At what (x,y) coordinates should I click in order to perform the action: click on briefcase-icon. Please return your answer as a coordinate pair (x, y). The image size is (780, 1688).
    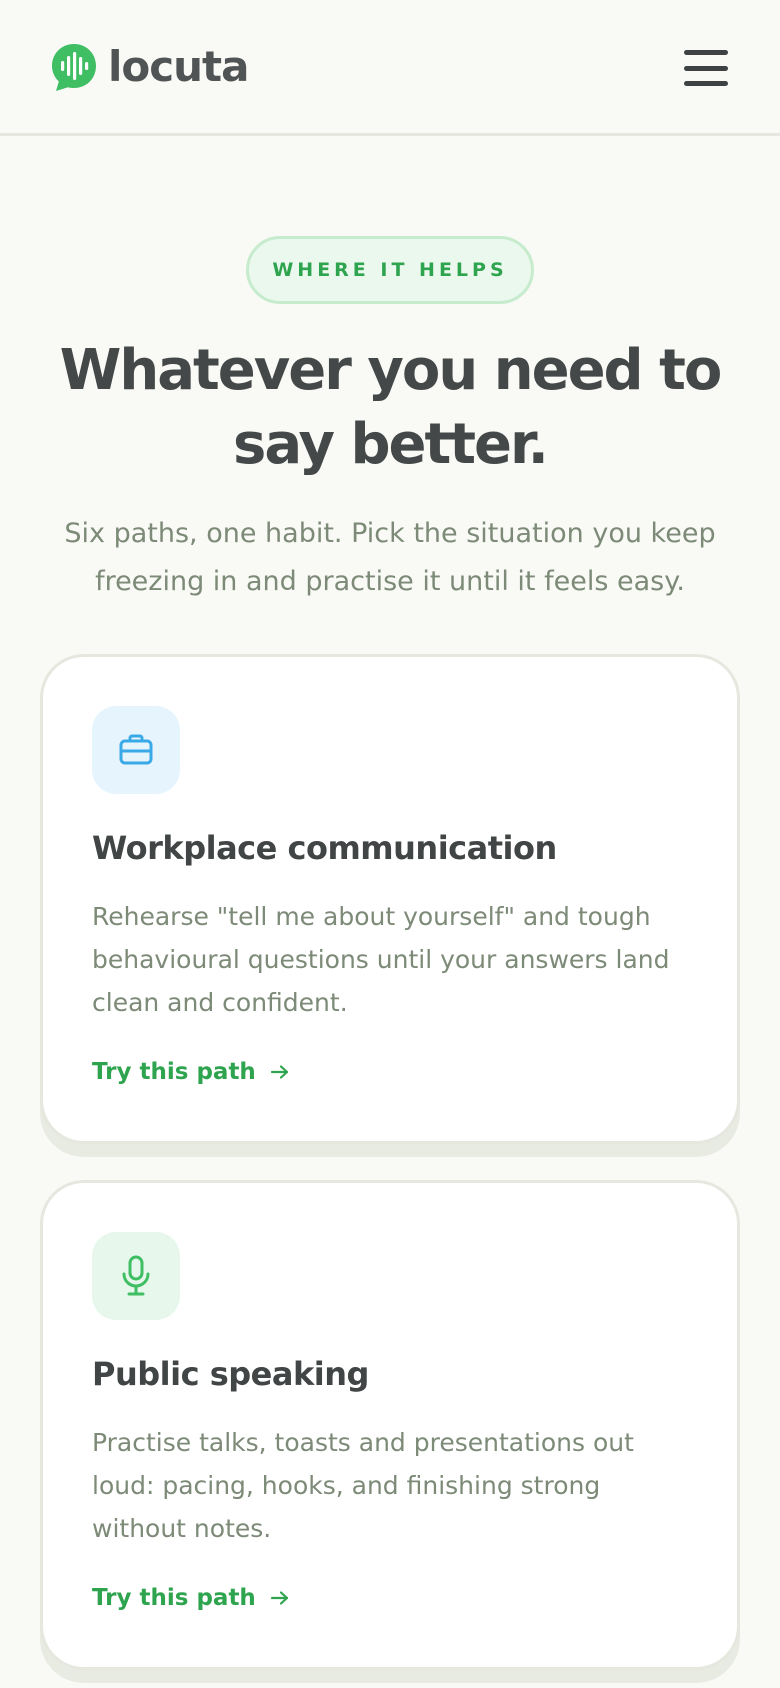
    Looking at the image, I should click on (136, 750).